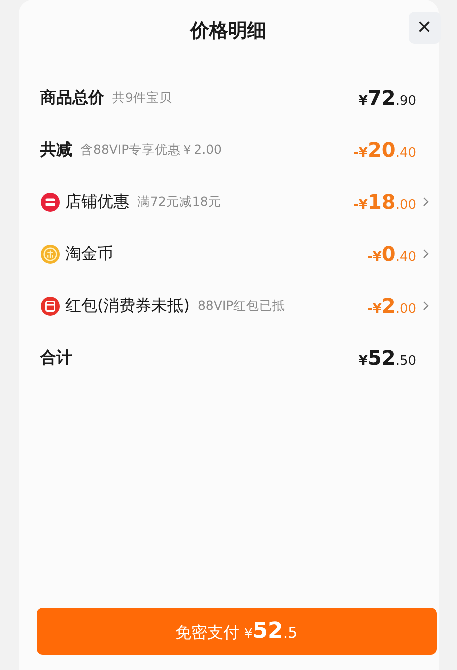 This screenshot has width=457, height=670. I want to click on amount-text: ¥52.50, so click(387, 358).